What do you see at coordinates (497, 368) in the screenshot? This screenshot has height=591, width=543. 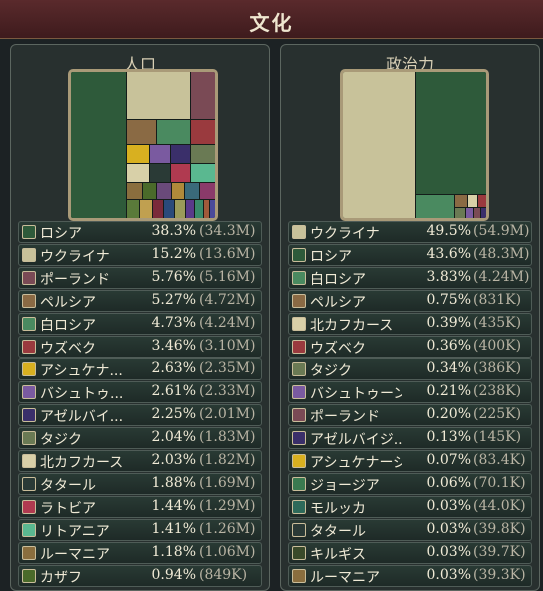 I see `culture-amount: (386K)` at bounding box center [497, 368].